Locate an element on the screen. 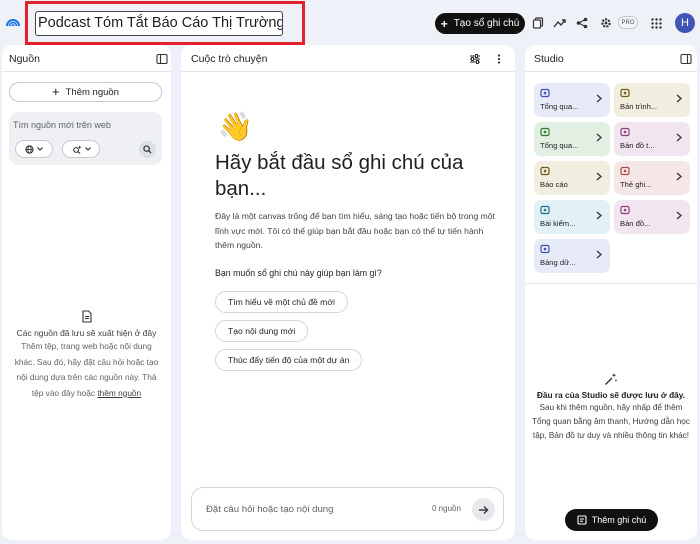 The height and width of the screenshot is (544, 700). globe-icon is located at coordinates (29, 149).